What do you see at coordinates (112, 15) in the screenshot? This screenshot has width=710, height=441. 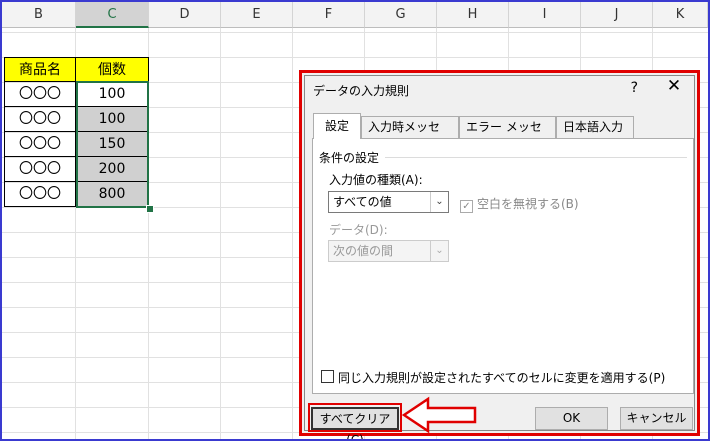 I see `column-header-c: C` at bounding box center [112, 15].